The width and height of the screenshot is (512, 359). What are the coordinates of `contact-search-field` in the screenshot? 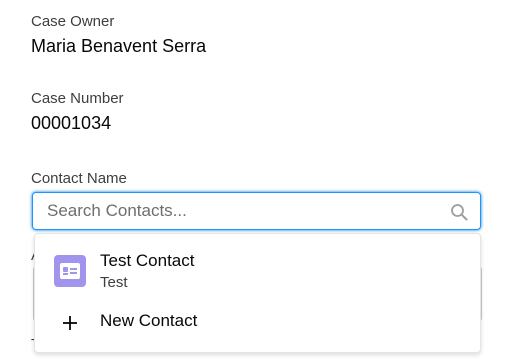 It's located at (256, 211).